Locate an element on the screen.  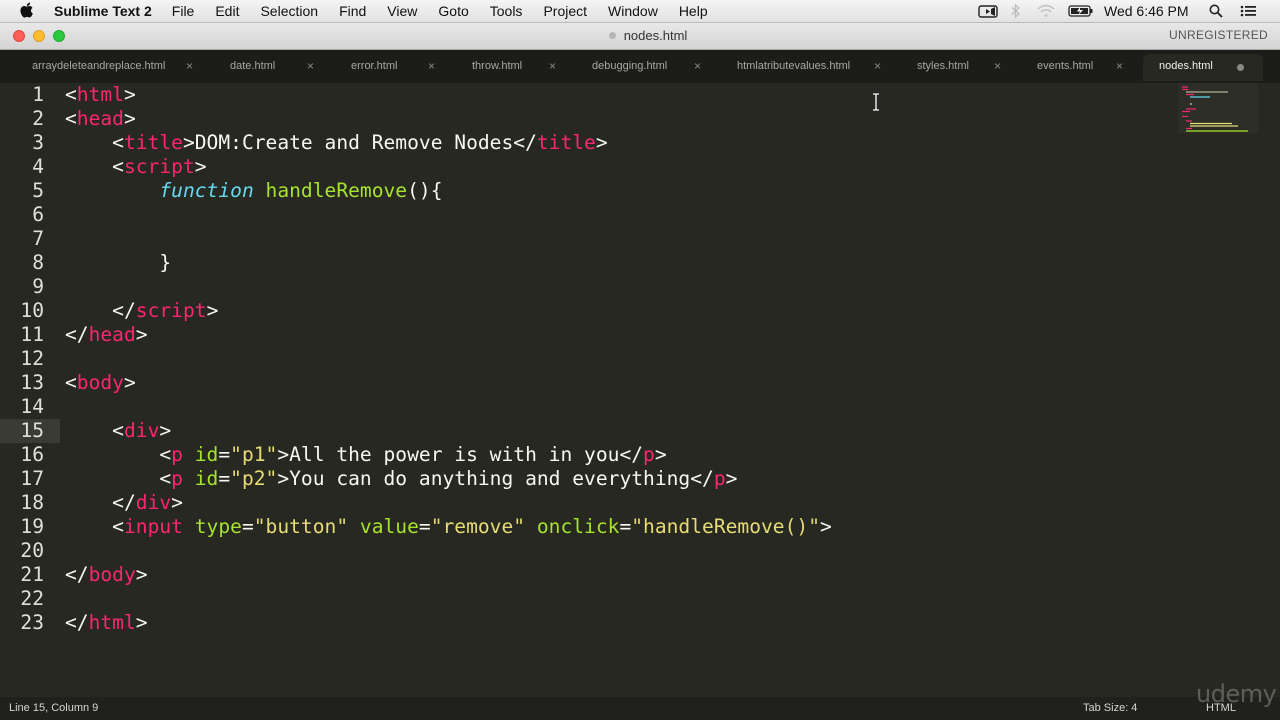
menu-edit: Edit is located at coordinates (227, 11).